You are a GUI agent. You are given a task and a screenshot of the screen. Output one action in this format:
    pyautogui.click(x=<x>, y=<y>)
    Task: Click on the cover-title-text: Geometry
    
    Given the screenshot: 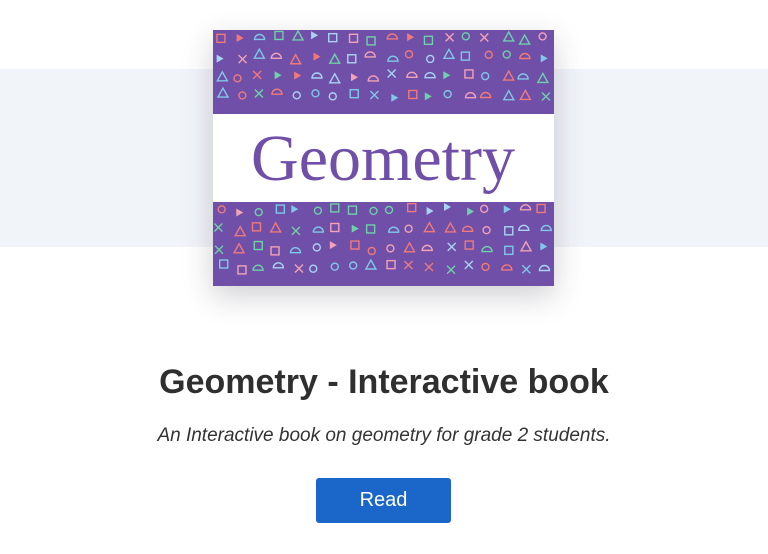 What is the action you would take?
    pyautogui.click(x=383, y=158)
    